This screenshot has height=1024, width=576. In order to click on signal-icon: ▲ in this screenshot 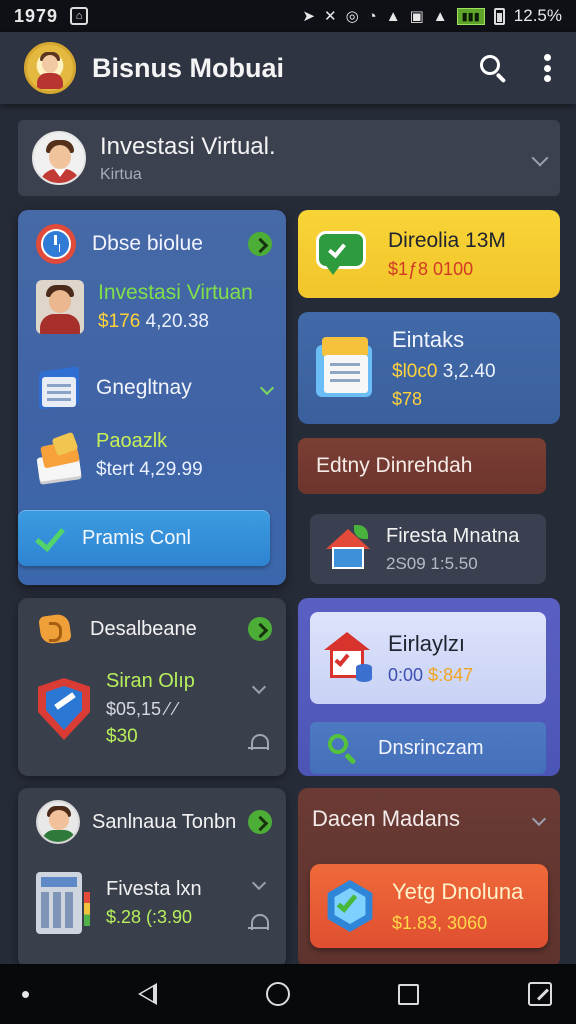, I will do `click(393, 16)`.